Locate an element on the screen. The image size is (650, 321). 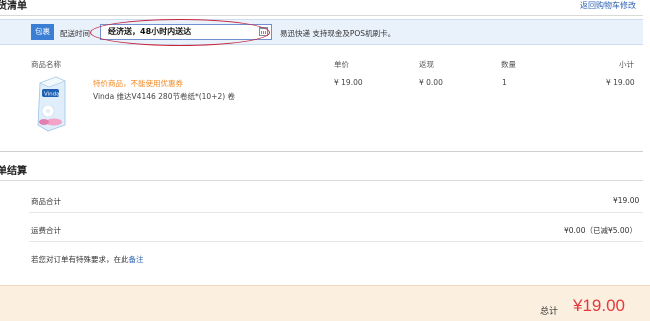
svg-text: Vinda is located at coordinates (52, 95).